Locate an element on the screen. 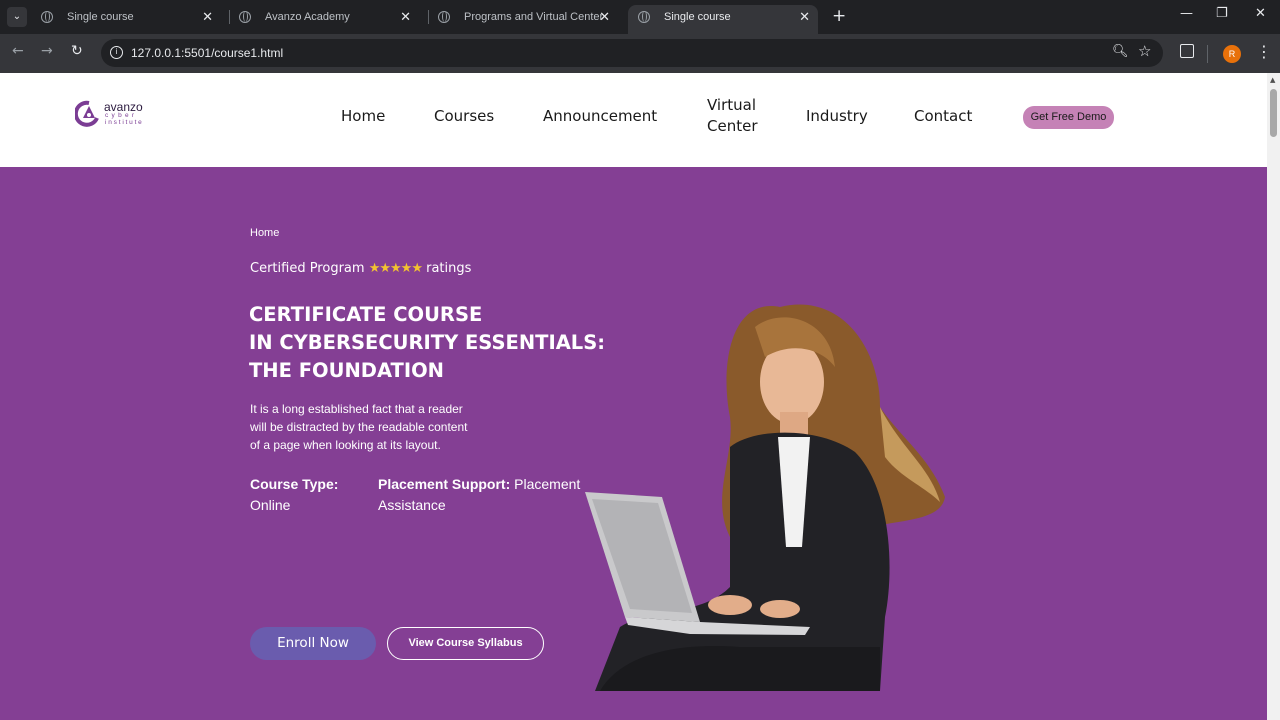 This screenshot has width=1280, height=720. forward-arrow-icon: → is located at coordinates (47, 51).